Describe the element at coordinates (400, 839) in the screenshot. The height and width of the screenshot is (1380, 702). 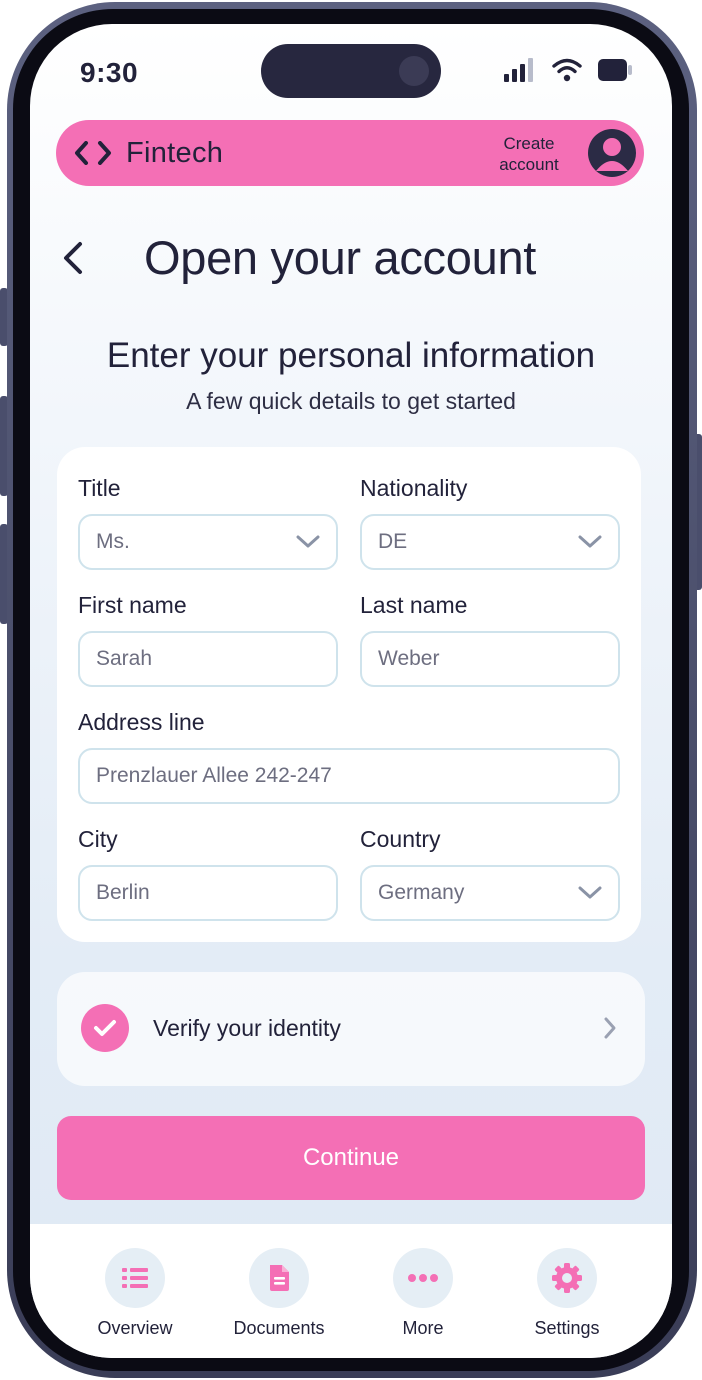
I see `country-label: Country` at that location.